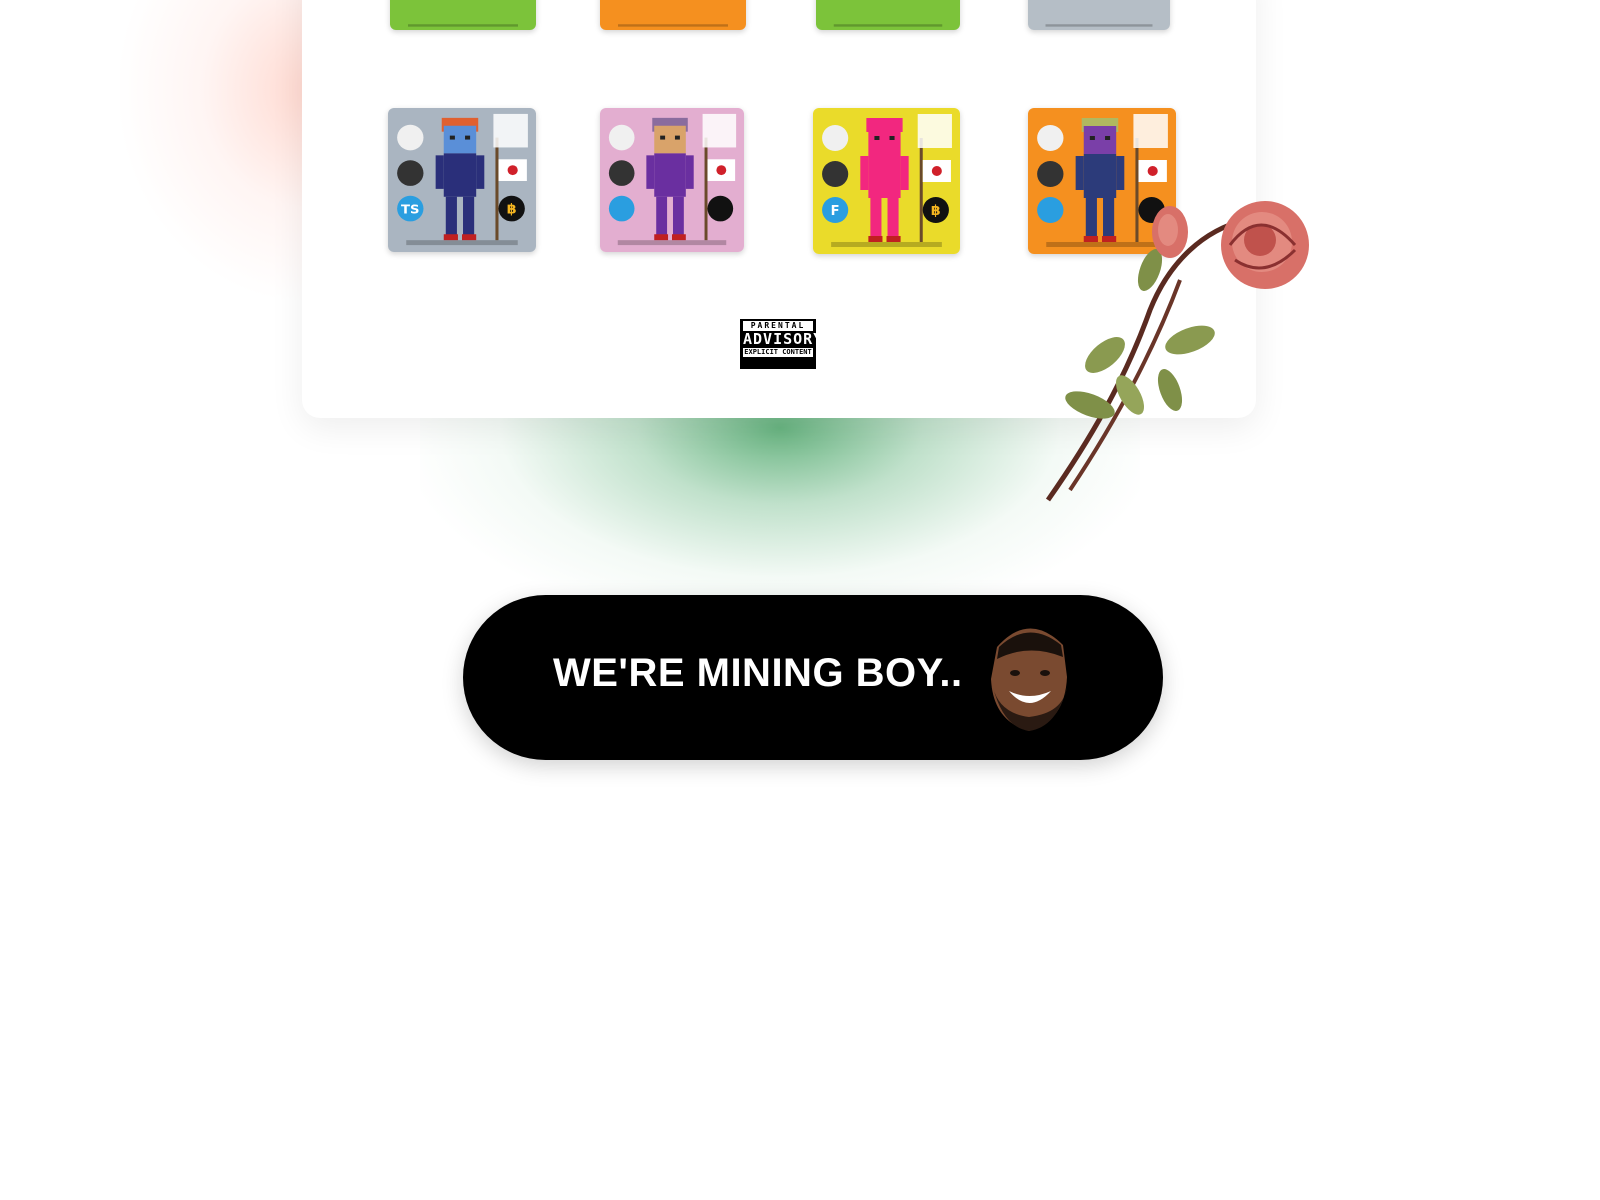 This screenshot has height=1200, width=1600. I want to click on bitcoin-badge, so click(410, 173).